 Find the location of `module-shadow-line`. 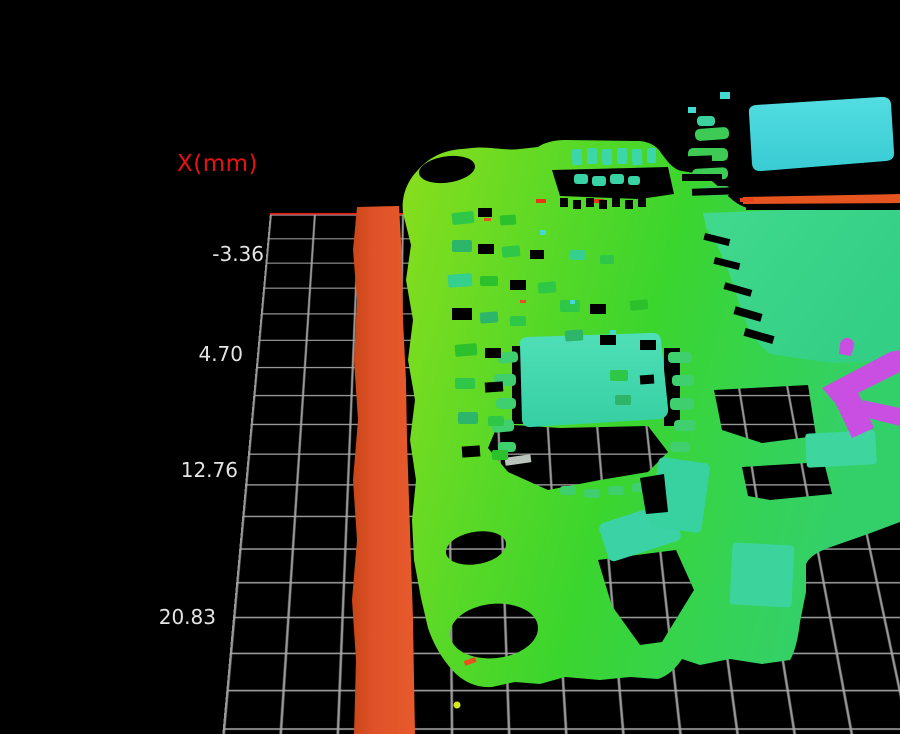

module-shadow-line is located at coordinates (823, 206).